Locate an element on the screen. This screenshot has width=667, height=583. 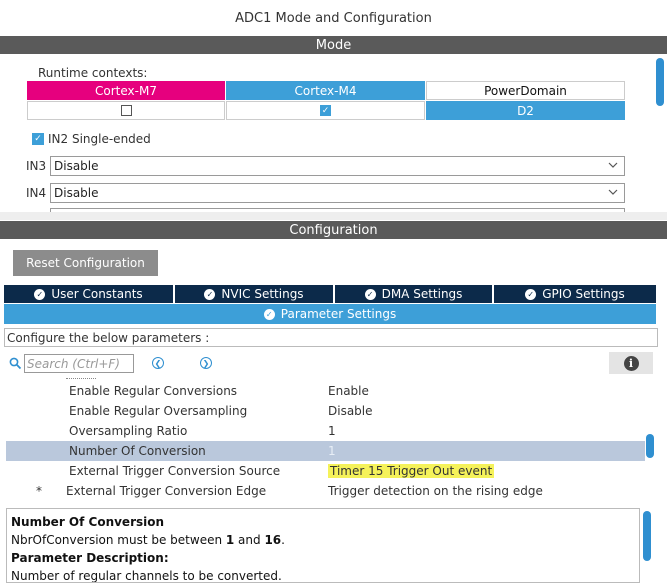
configure-instructions: Configure the below parameters : is located at coordinates (331, 337).